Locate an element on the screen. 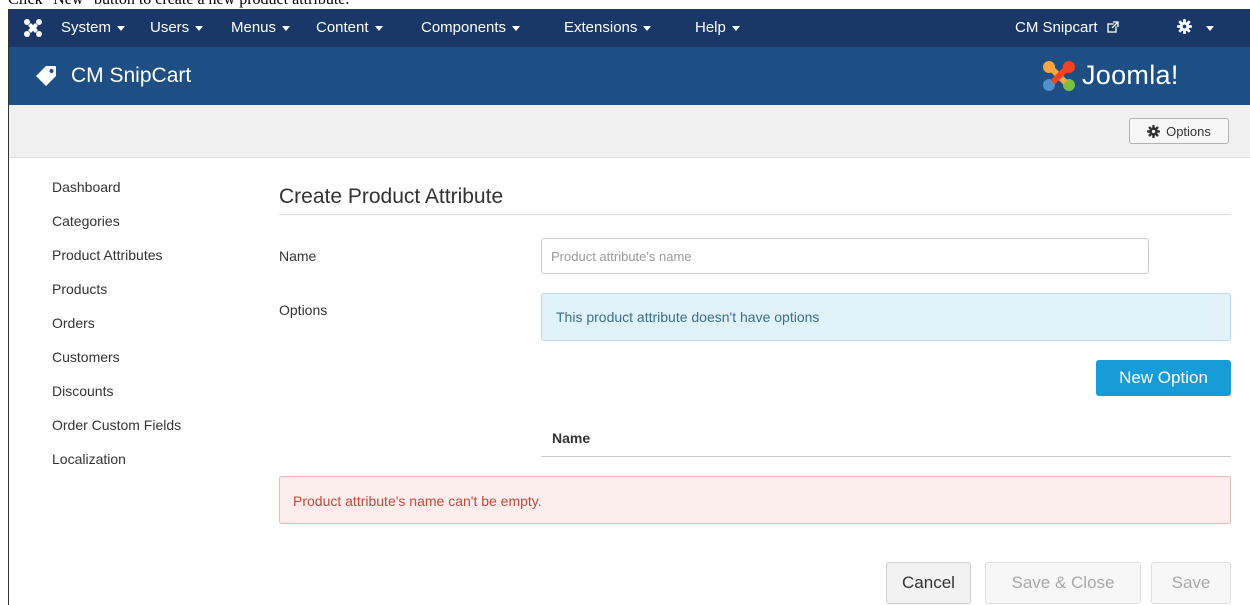 The image size is (1250, 605). menu-system-label: System is located at coordinates (86, 27).